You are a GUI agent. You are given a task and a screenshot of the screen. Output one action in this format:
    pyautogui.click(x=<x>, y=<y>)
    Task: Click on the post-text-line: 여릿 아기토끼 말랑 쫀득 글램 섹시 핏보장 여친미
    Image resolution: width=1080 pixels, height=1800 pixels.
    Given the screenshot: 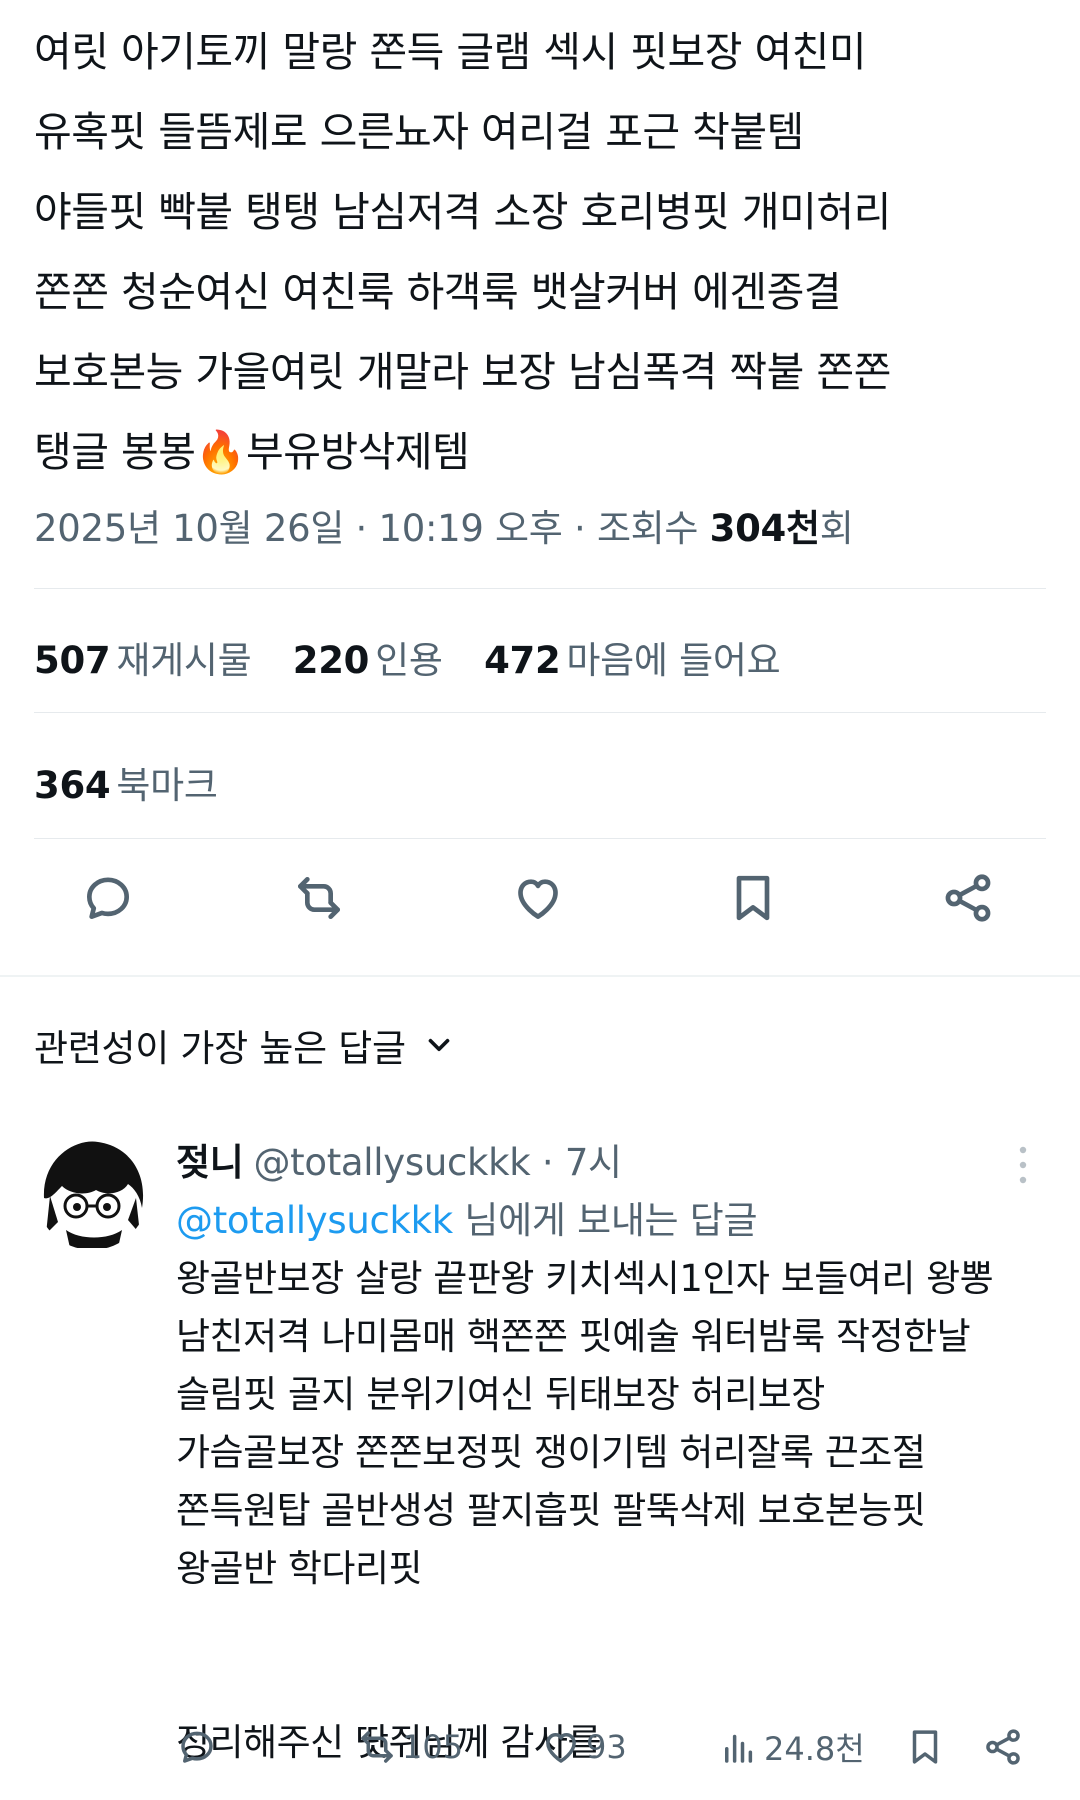 What is the action you would take?
    pyautogui.click(x=450, y=52)
    